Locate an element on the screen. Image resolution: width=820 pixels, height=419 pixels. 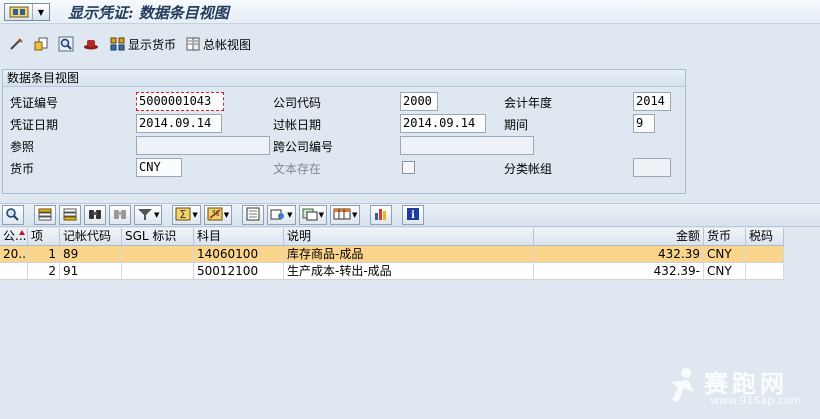
cell-amount: 432.39 is located at coordinates (619, 254).